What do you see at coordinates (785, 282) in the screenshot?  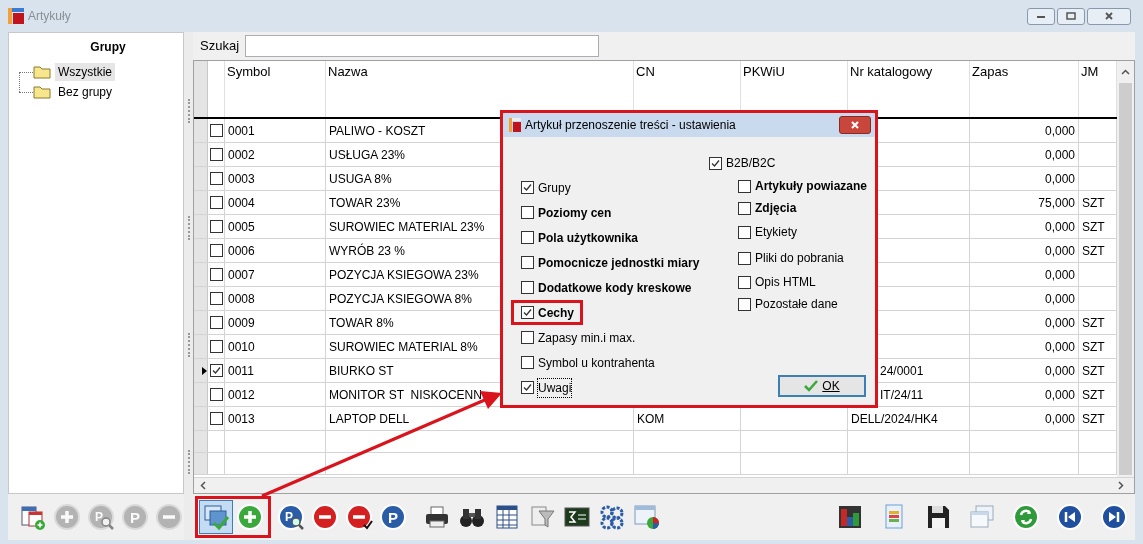 I see `option-label: Opis HTML` at bounding box center [785, 282].